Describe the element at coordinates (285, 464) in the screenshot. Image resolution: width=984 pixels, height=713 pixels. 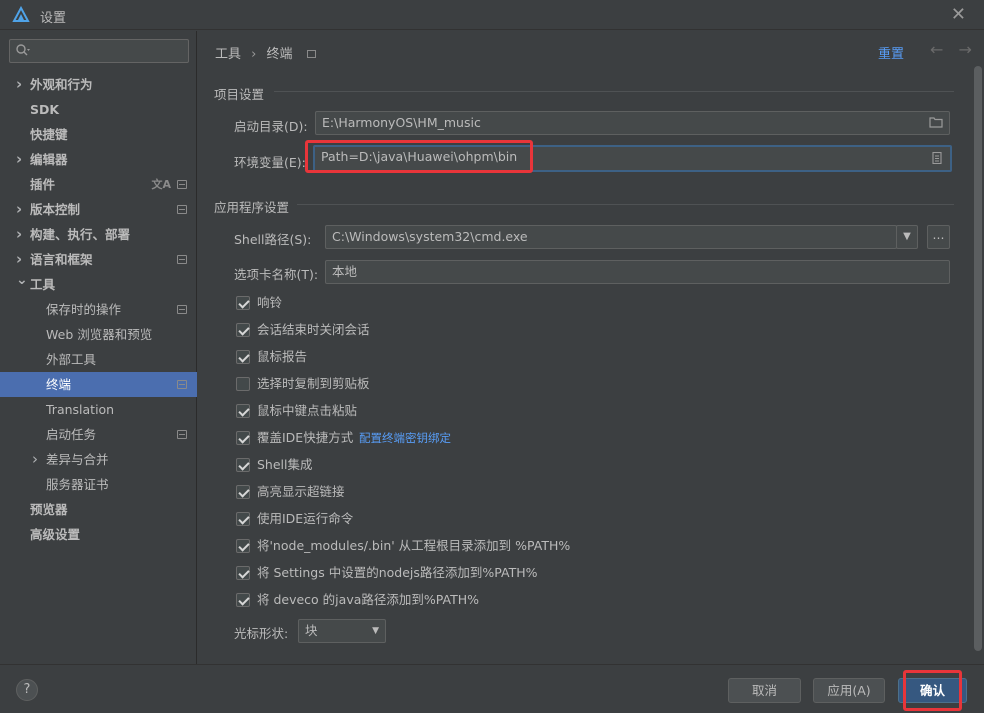
I see `checkbox-label: Shell集成` at that location.